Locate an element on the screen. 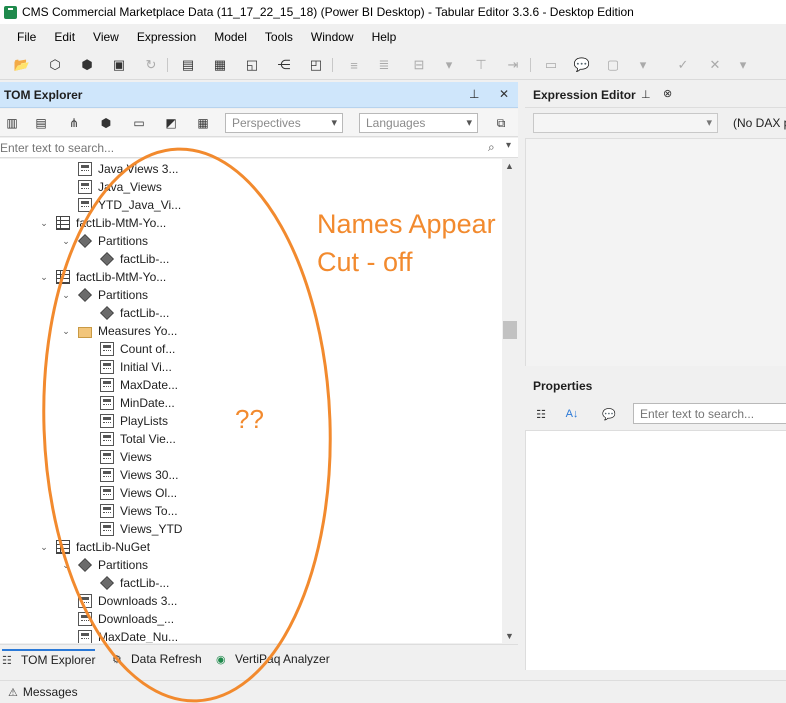 This screenshot has height=703, width=786. comment-icon: 💬 is located at coordinates (582, 65).